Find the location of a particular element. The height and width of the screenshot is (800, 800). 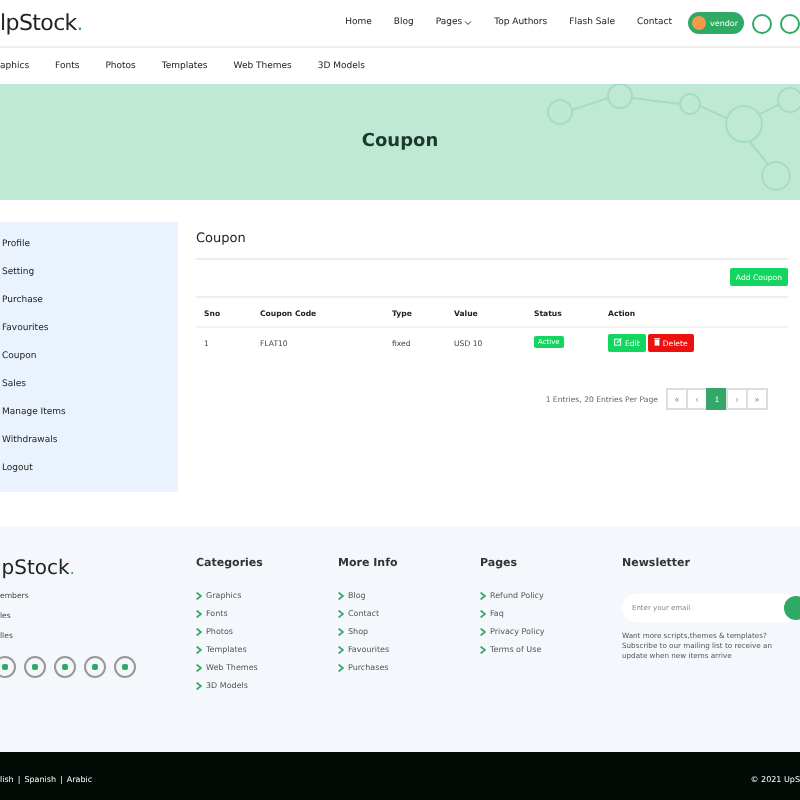

trash-icon is located at coordinates (656, 342).